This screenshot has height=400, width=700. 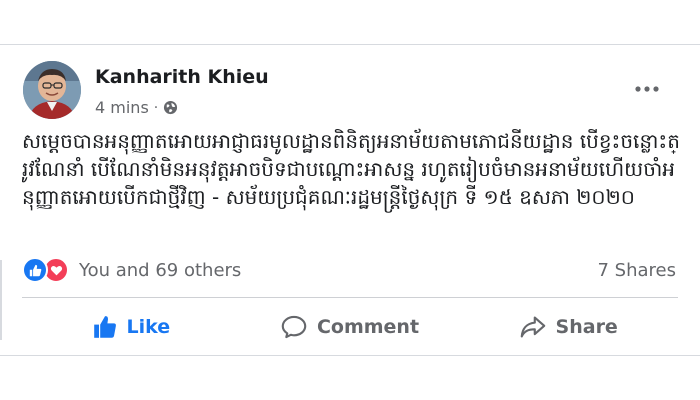 What do you see at coordinates (105, 327) in the screenshot?
I see `thumbs-up-icon` at bounding box center [105, 327].